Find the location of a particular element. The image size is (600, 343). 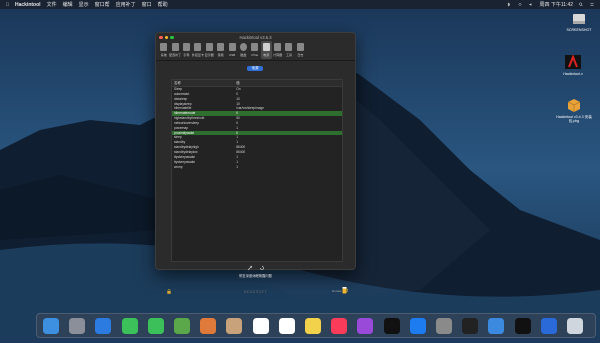

row-name-cell: womp is located at coordinates (178, 166).